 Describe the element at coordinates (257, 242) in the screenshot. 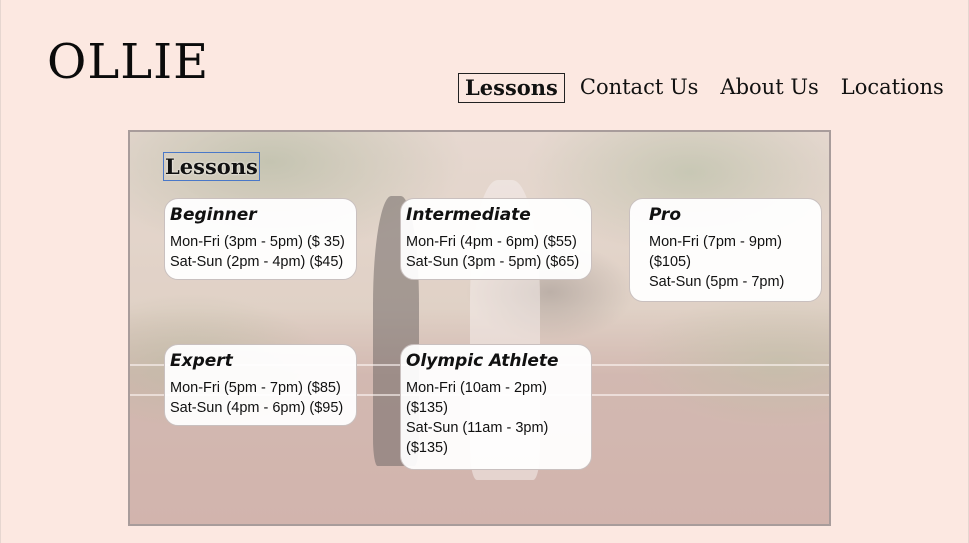

I see `lesson-schedule-line: Mon-Fri (3pm - 5pm) ($ 35)` at that location.